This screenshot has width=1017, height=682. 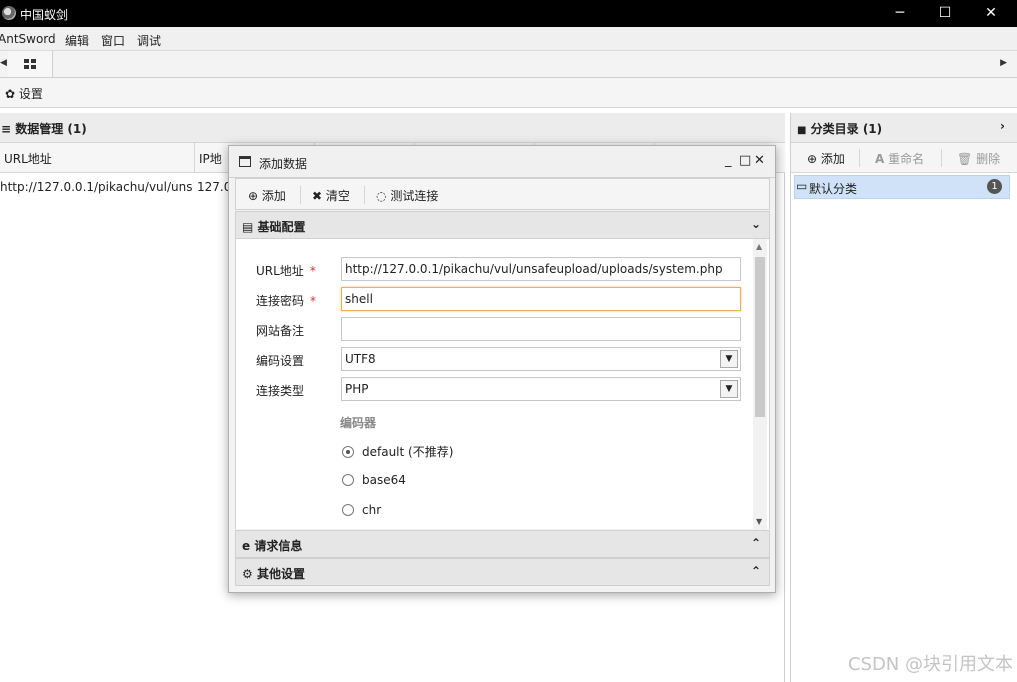 I want to click on encoding-label: 编码设置, so click(x=280, y=361).